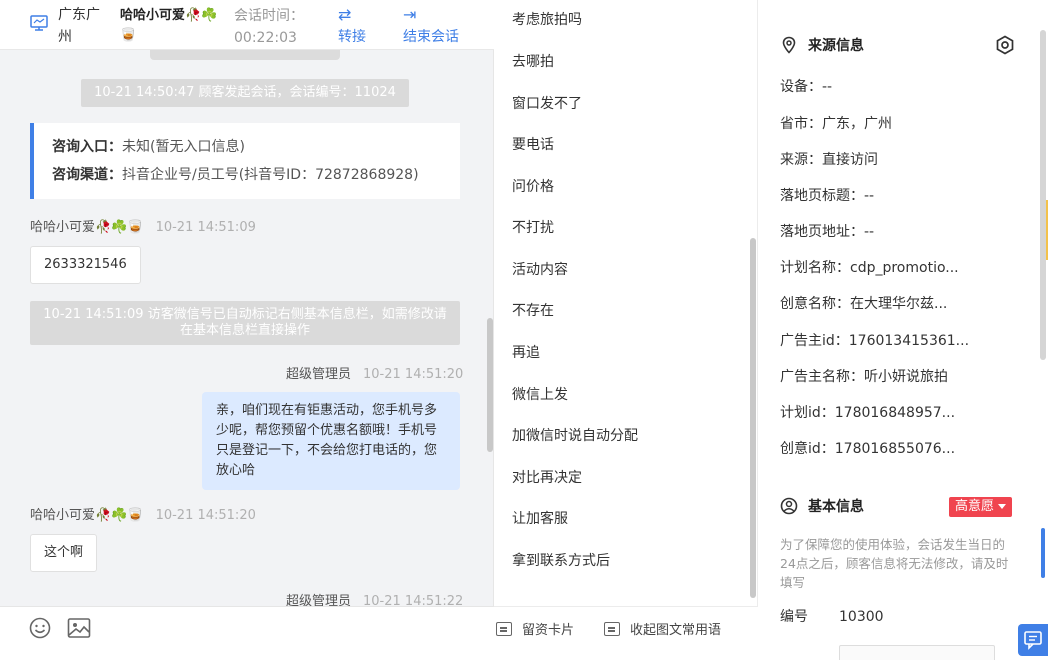 The width and height of the screenshot is (1048, 660). I want to click on quick-reply-item: 考虑旅拍吗, so click(547, 20).